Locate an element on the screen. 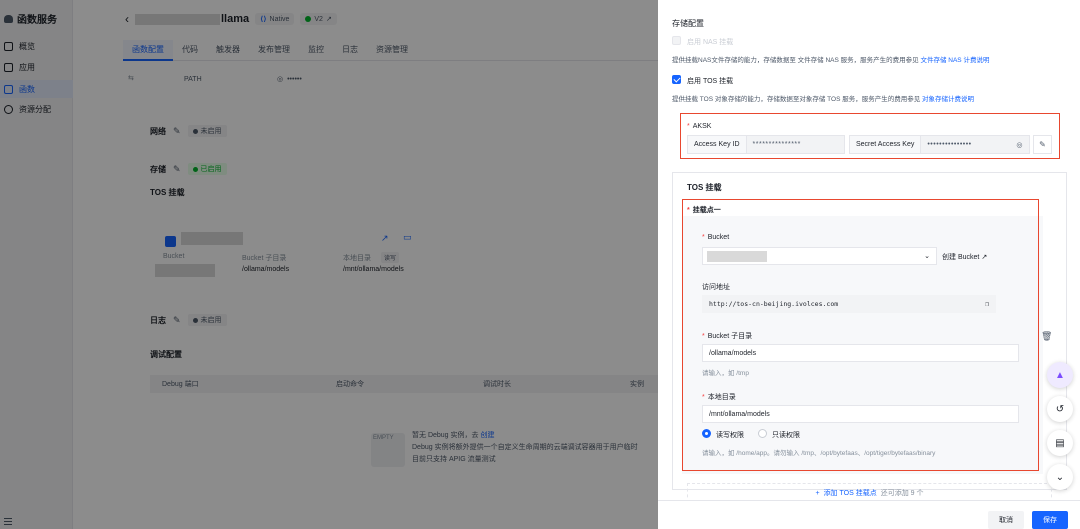 This screenshot has height=529, width=1080. nas-checkbox is located at coordinates (676, 40).